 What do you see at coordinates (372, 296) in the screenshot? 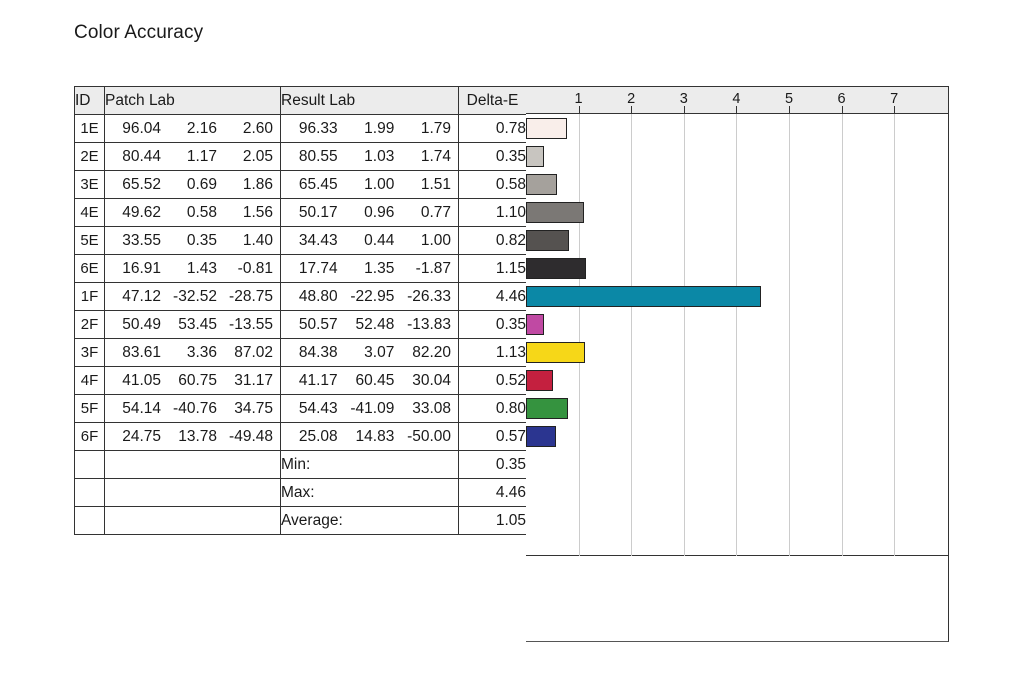
I see `lab-value: -22.95` at bounding box center [372, 296].